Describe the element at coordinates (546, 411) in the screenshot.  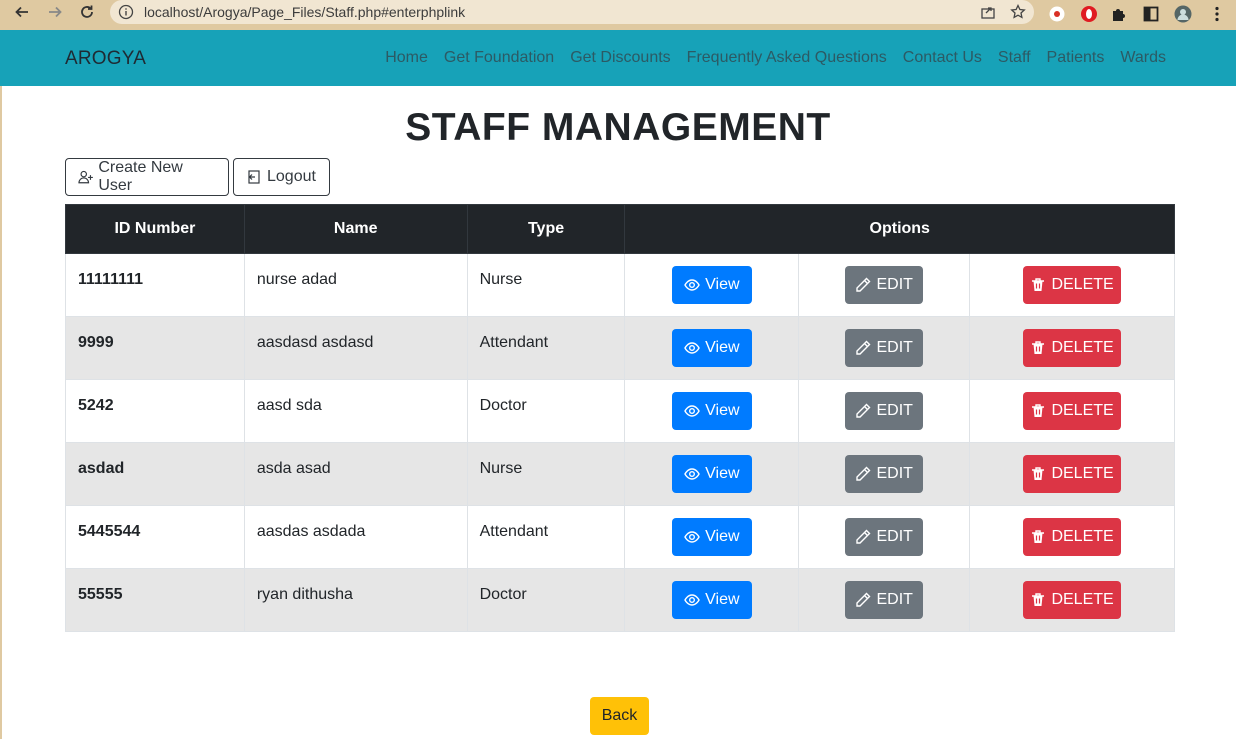
I see `cell-type: Doctor` at that location.